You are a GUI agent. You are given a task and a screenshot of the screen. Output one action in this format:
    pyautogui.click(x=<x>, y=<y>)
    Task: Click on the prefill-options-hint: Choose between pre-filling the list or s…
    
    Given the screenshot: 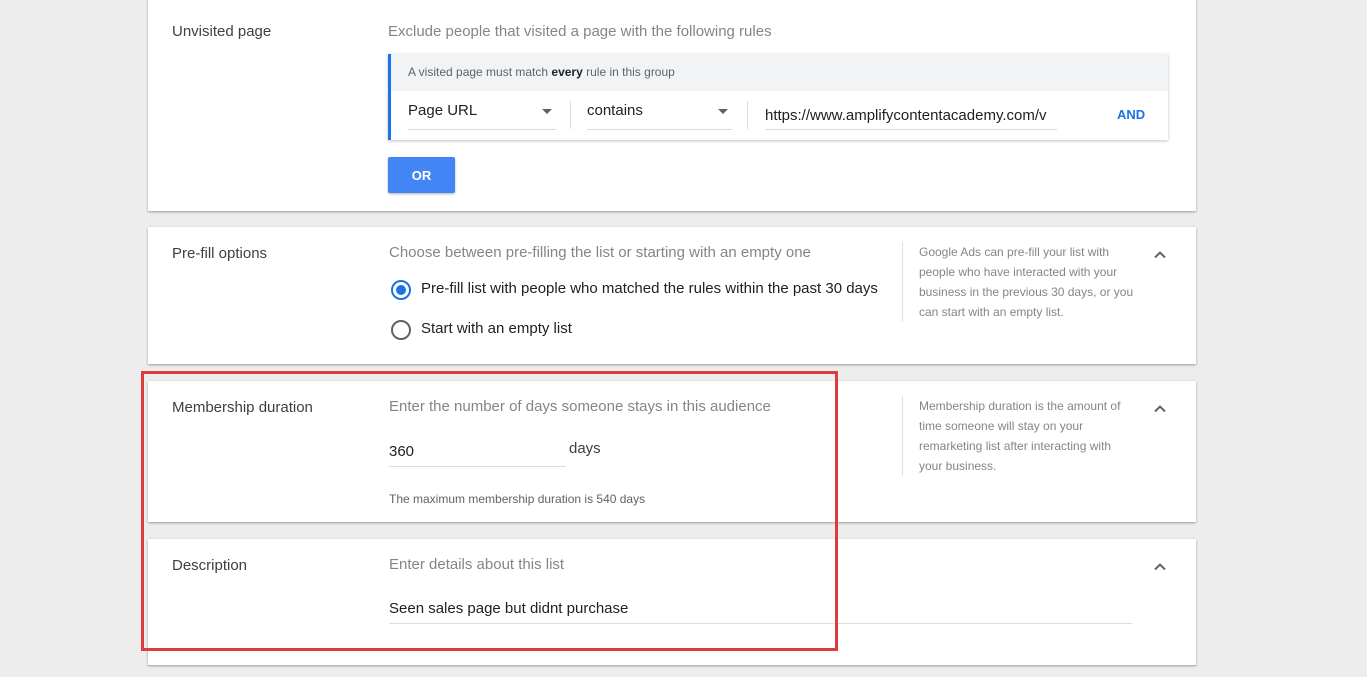 What is the action you would take?
    pyautogui.click(x=600, y=252)
    